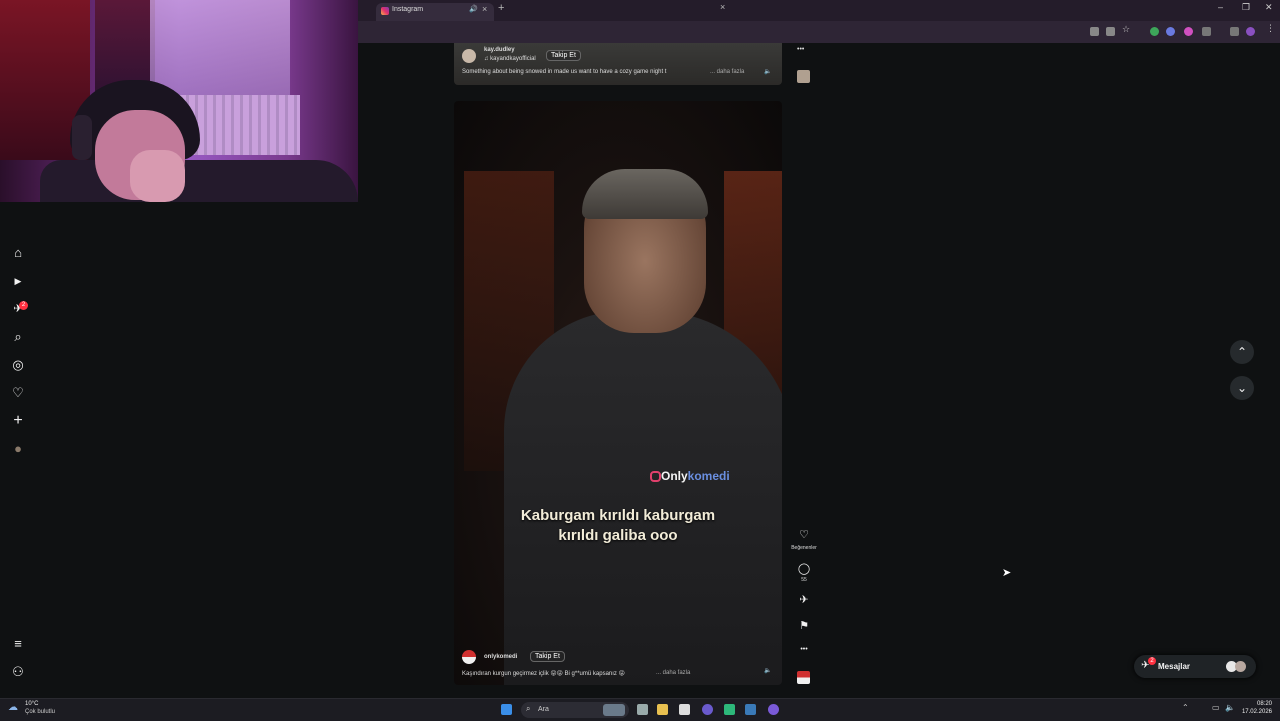  I want to click on browser-icon, so click(707, 709).